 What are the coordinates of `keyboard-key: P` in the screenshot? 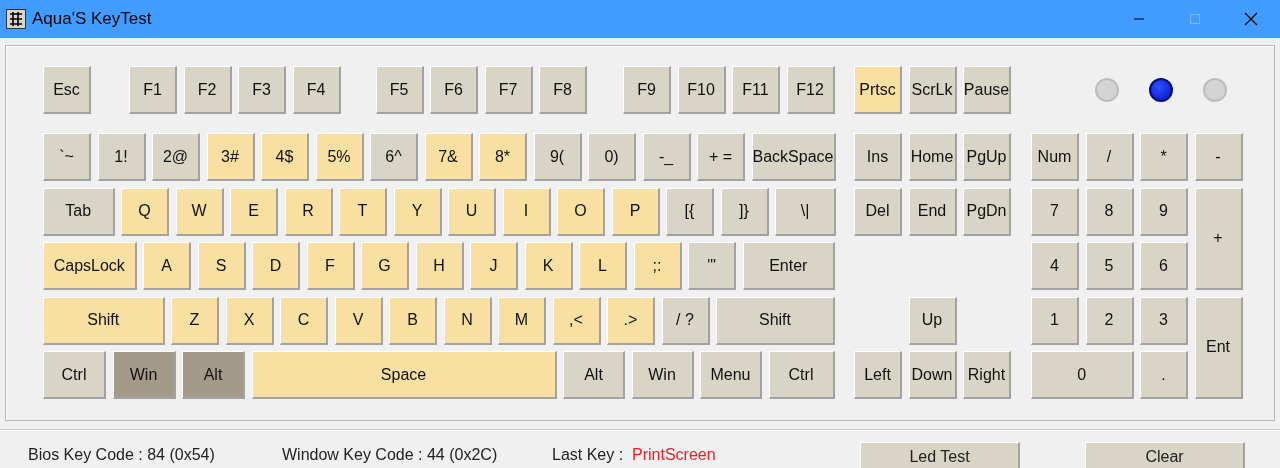 It's located at (635, 211).